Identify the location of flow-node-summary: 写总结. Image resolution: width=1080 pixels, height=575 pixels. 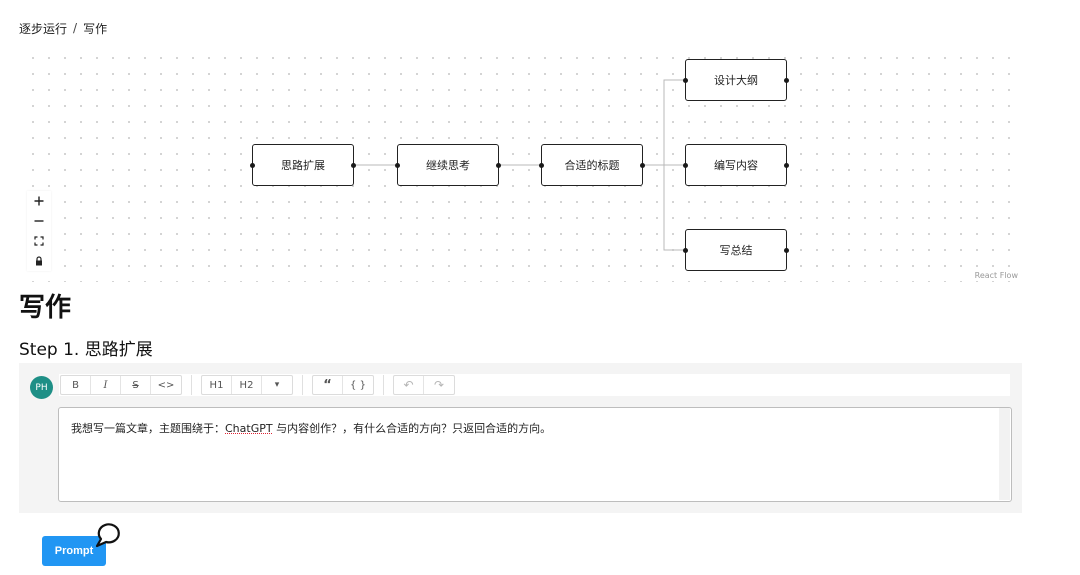
(736, 250).